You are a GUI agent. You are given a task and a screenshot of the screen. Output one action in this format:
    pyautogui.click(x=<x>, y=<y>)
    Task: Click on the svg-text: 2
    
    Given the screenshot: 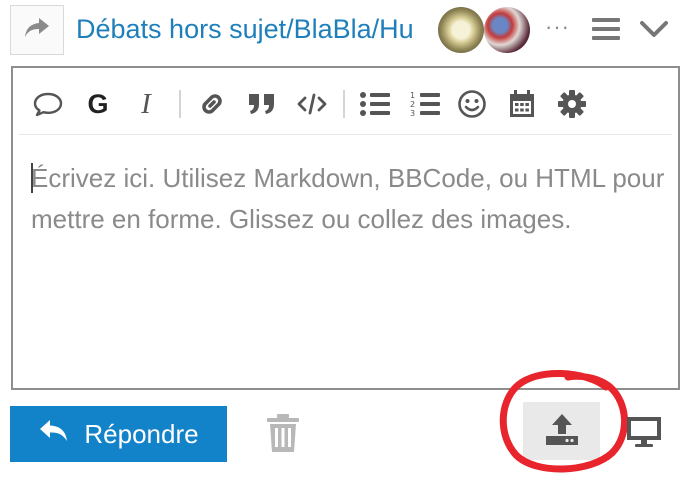 What is the action you would take?
    pyautogui.click(x=412, y=104)
    